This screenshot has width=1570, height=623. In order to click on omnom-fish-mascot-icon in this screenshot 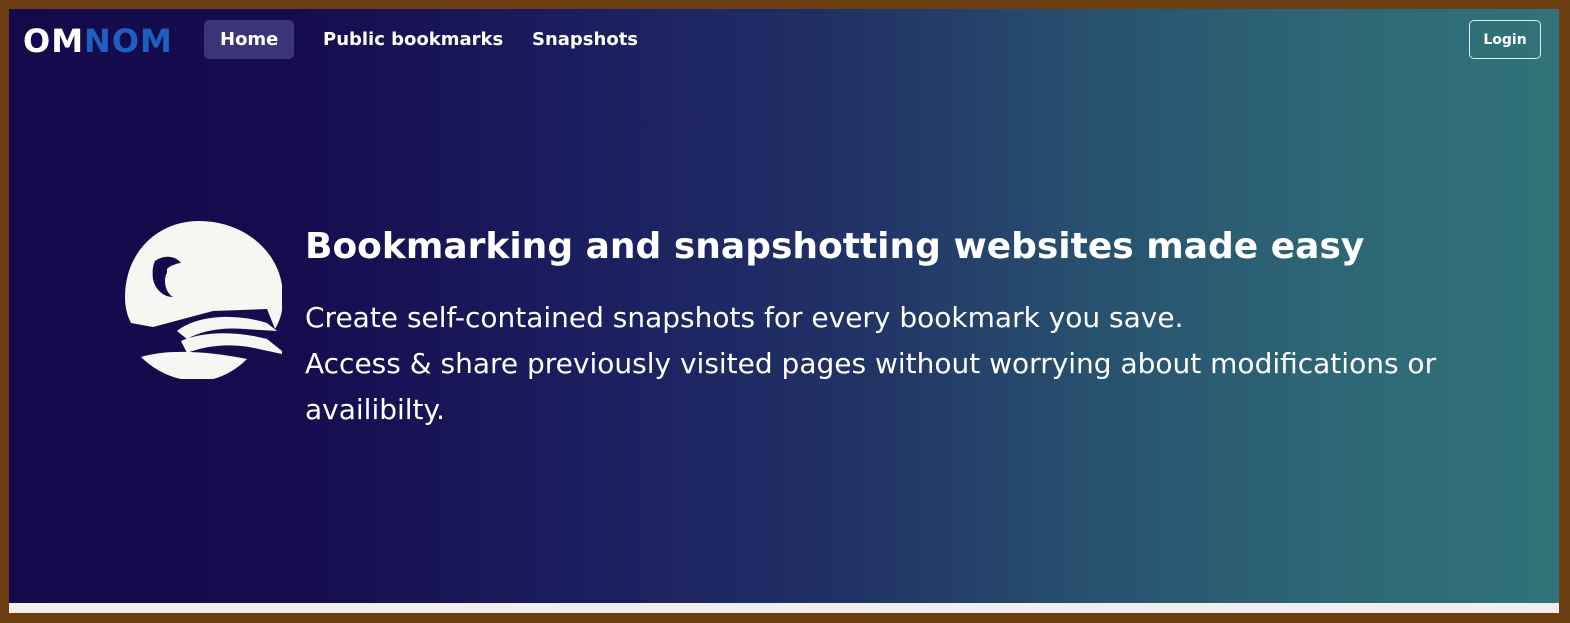, I will do `click(203, 300)`.